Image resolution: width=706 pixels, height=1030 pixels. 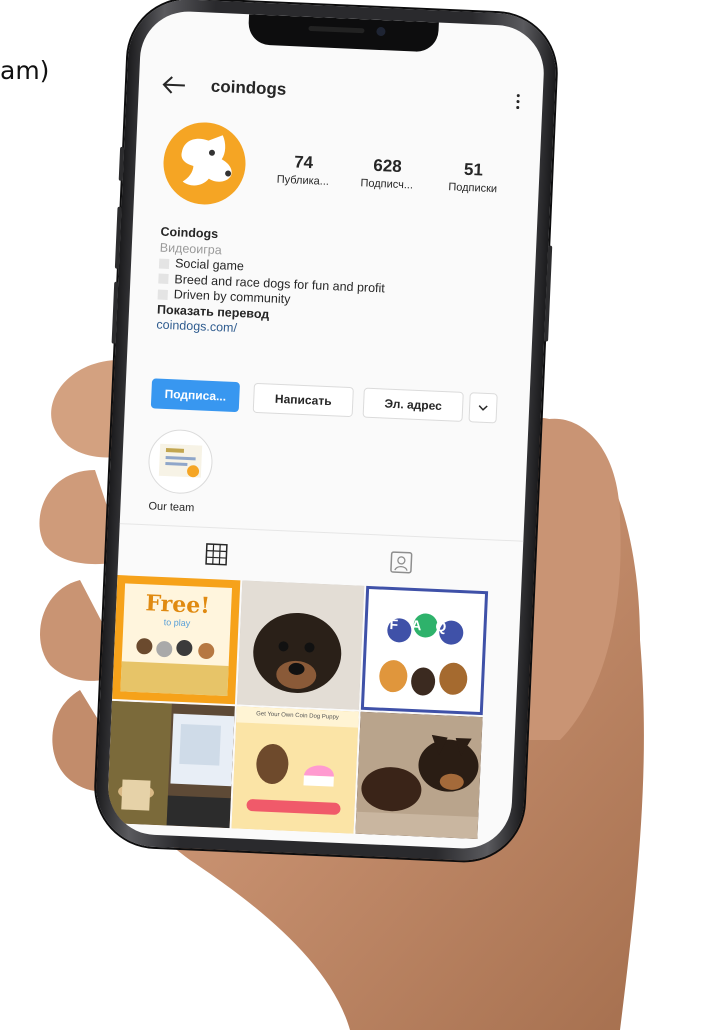 I want to click on arrow-left-icon, so click(x=173, y=84).